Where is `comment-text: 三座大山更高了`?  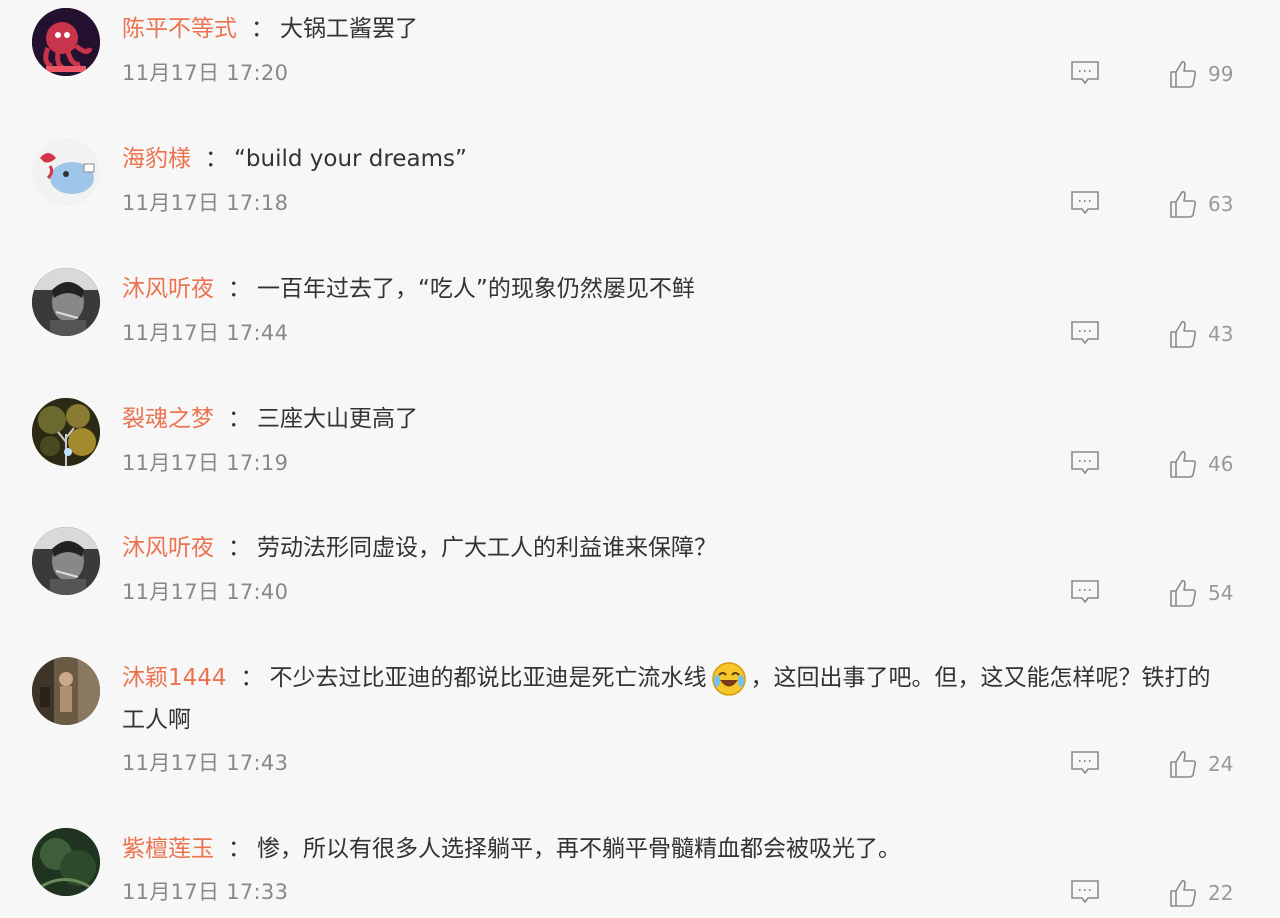 comment-text: 三座大山更高了 is located at coordinates (337, 419).